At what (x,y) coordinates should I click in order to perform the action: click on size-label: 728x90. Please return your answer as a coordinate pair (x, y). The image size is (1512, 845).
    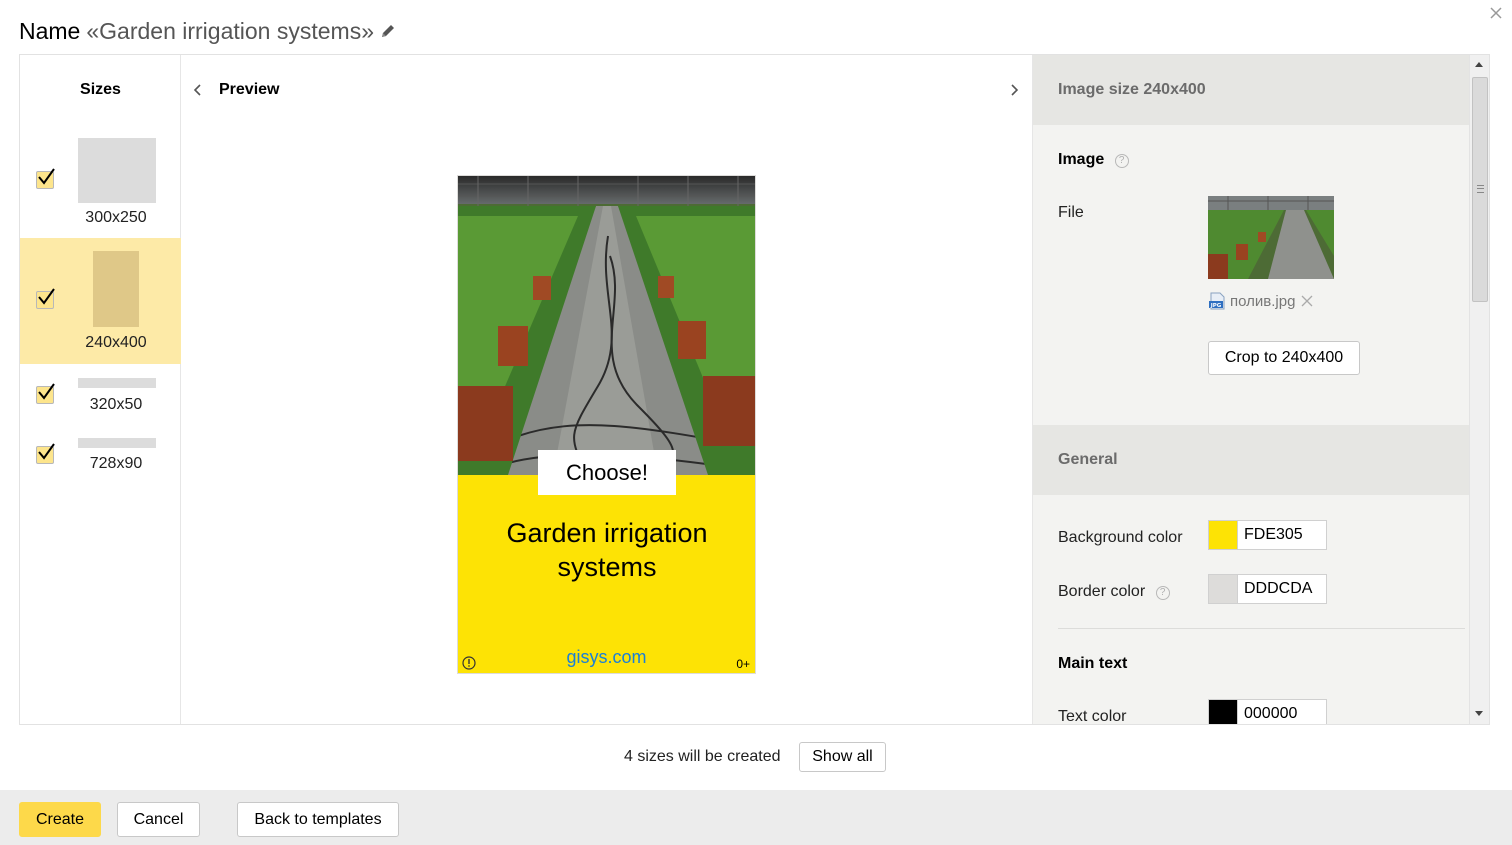
    Looking at the image, I should click on (116, 463).